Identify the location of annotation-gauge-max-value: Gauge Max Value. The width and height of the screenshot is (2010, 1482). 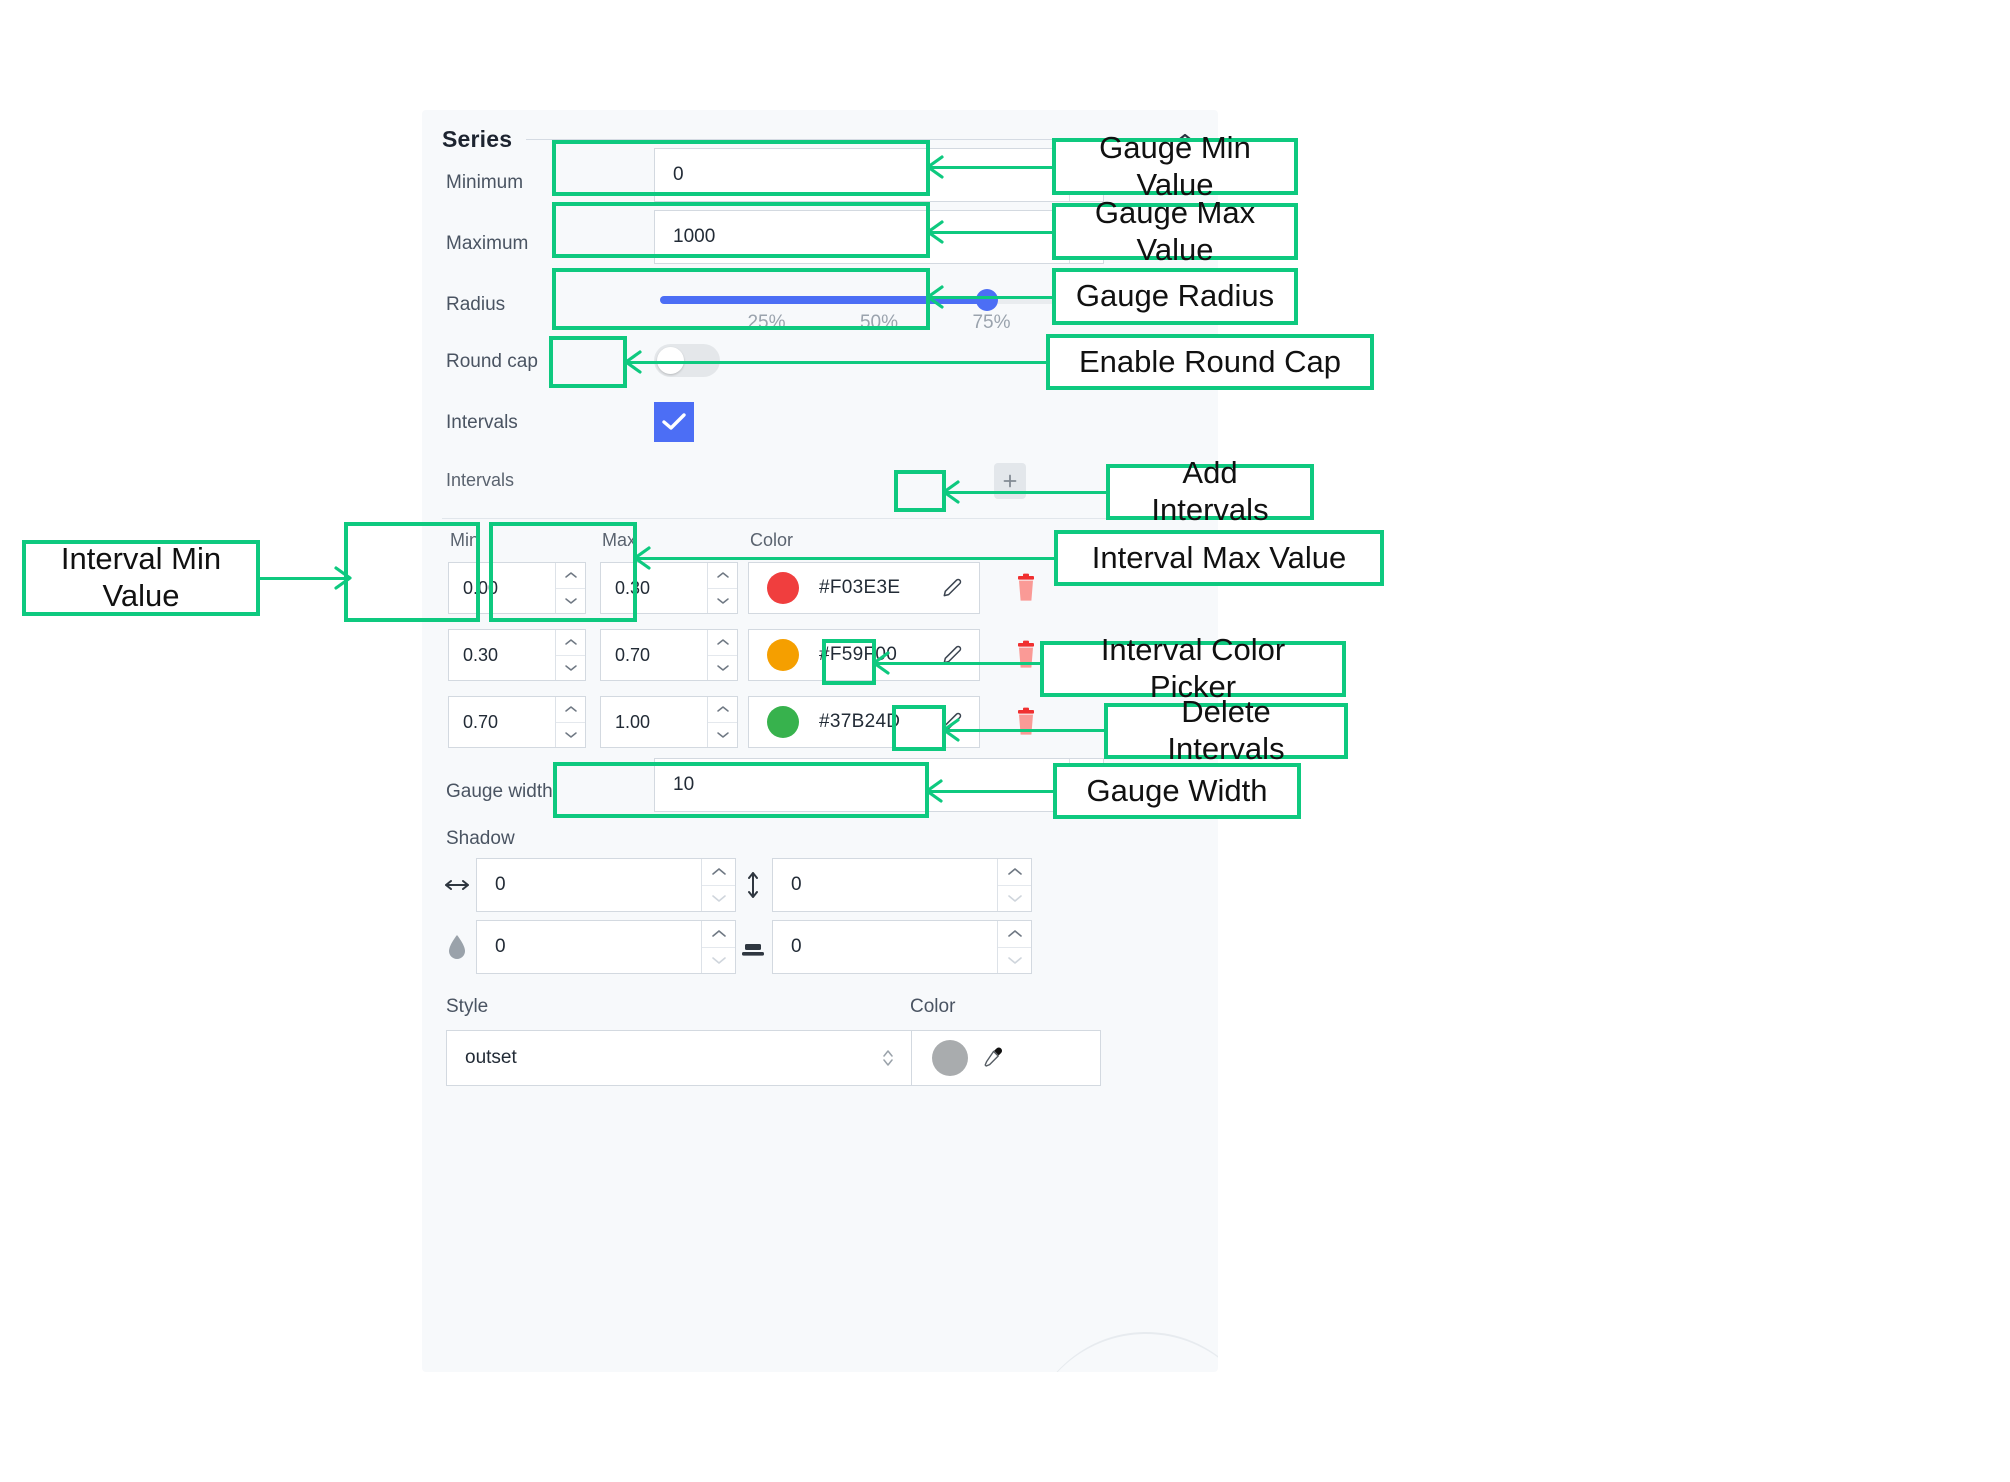
(1175, 231).